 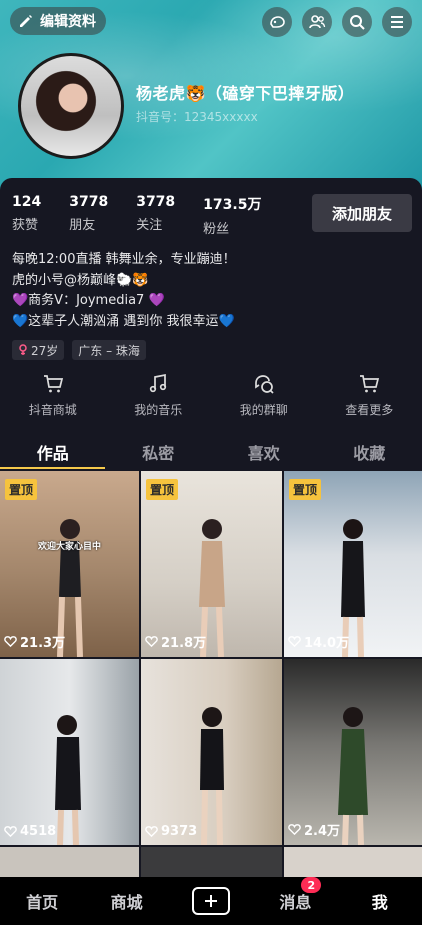 I want to click on video-likes-count: 4518, so click(x=38, y=831).